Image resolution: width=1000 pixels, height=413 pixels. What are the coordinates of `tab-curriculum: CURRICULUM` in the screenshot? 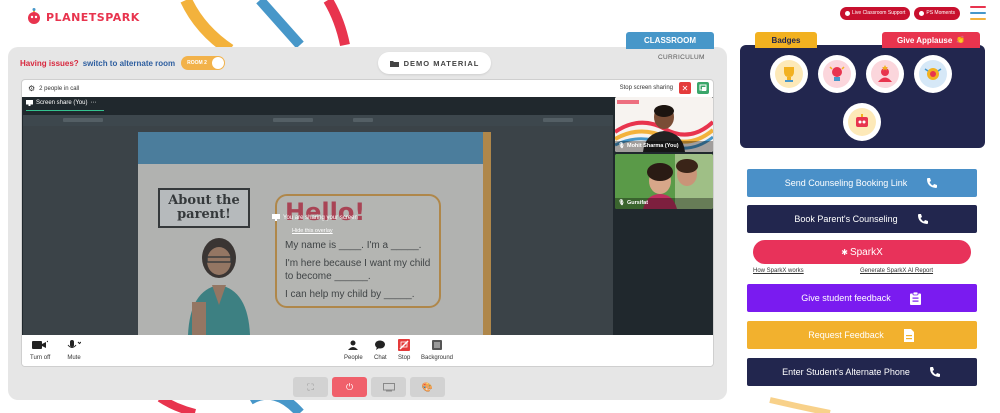 It's located at (681, 57).